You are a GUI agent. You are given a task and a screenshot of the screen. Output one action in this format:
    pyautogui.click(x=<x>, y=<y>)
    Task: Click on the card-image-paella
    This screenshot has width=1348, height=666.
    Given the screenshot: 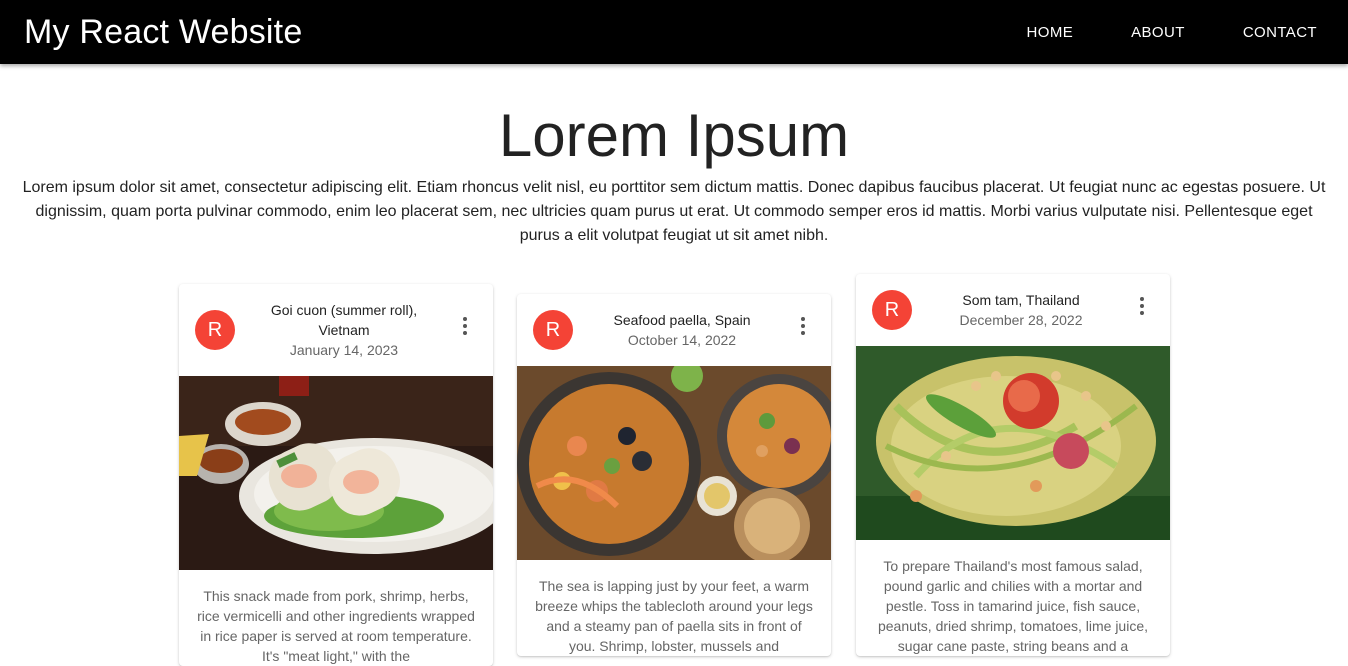 What is the action you would take?
    pyautogui.click(x=674, y=463)
    